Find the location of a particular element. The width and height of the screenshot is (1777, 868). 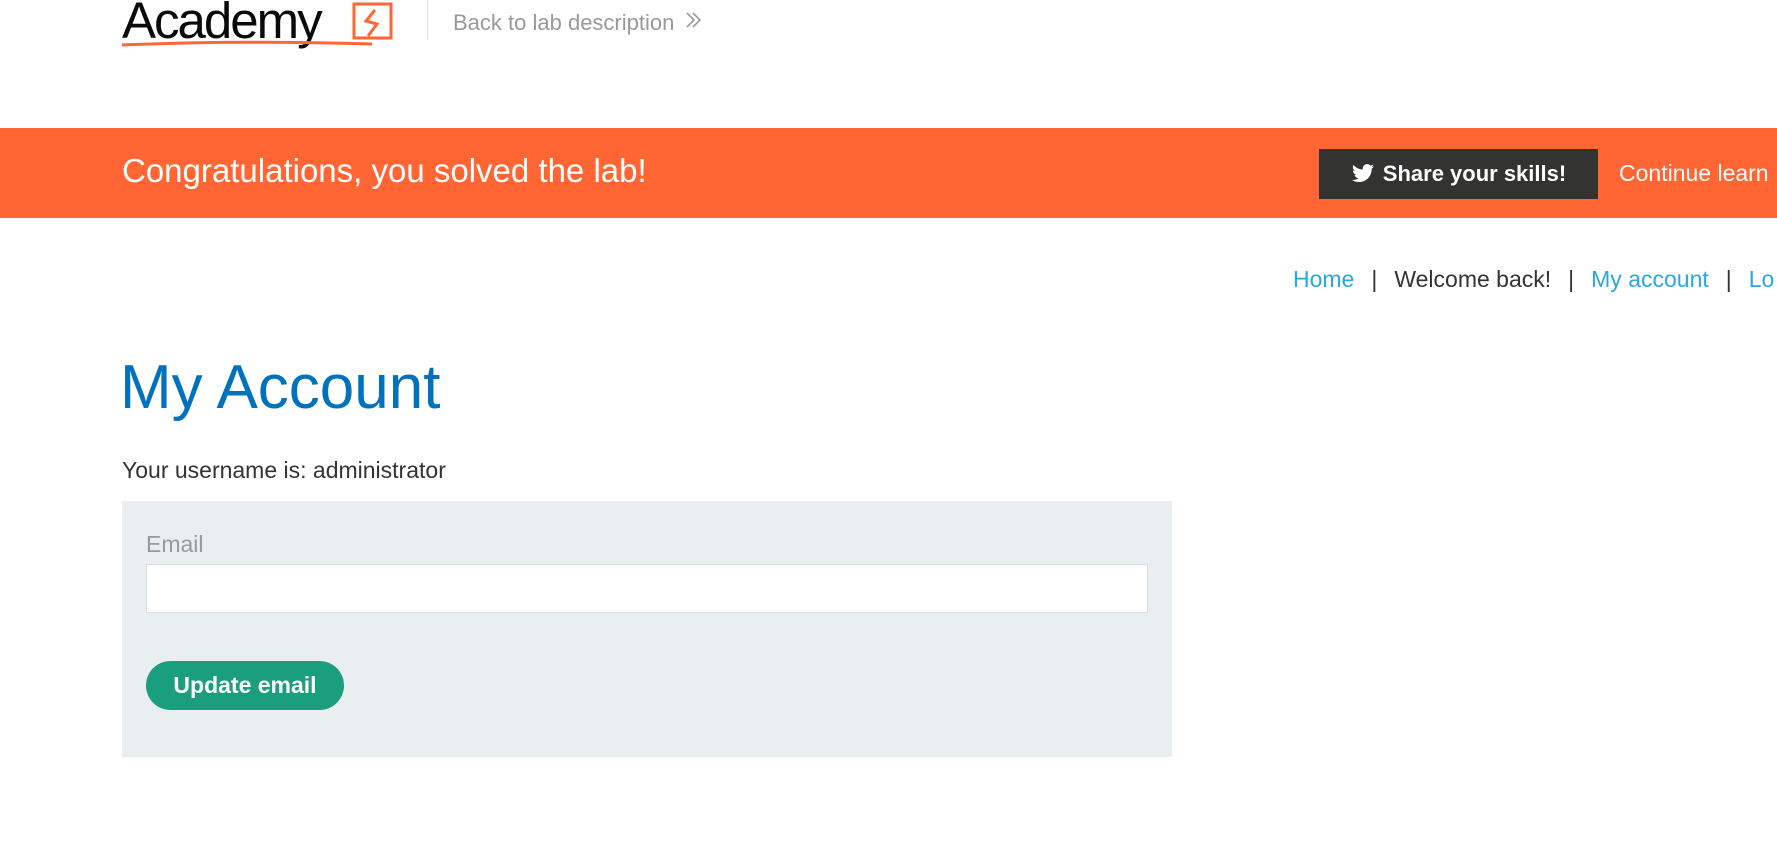

back-link-label: Back to lab description is located at coordinates (564, 22).